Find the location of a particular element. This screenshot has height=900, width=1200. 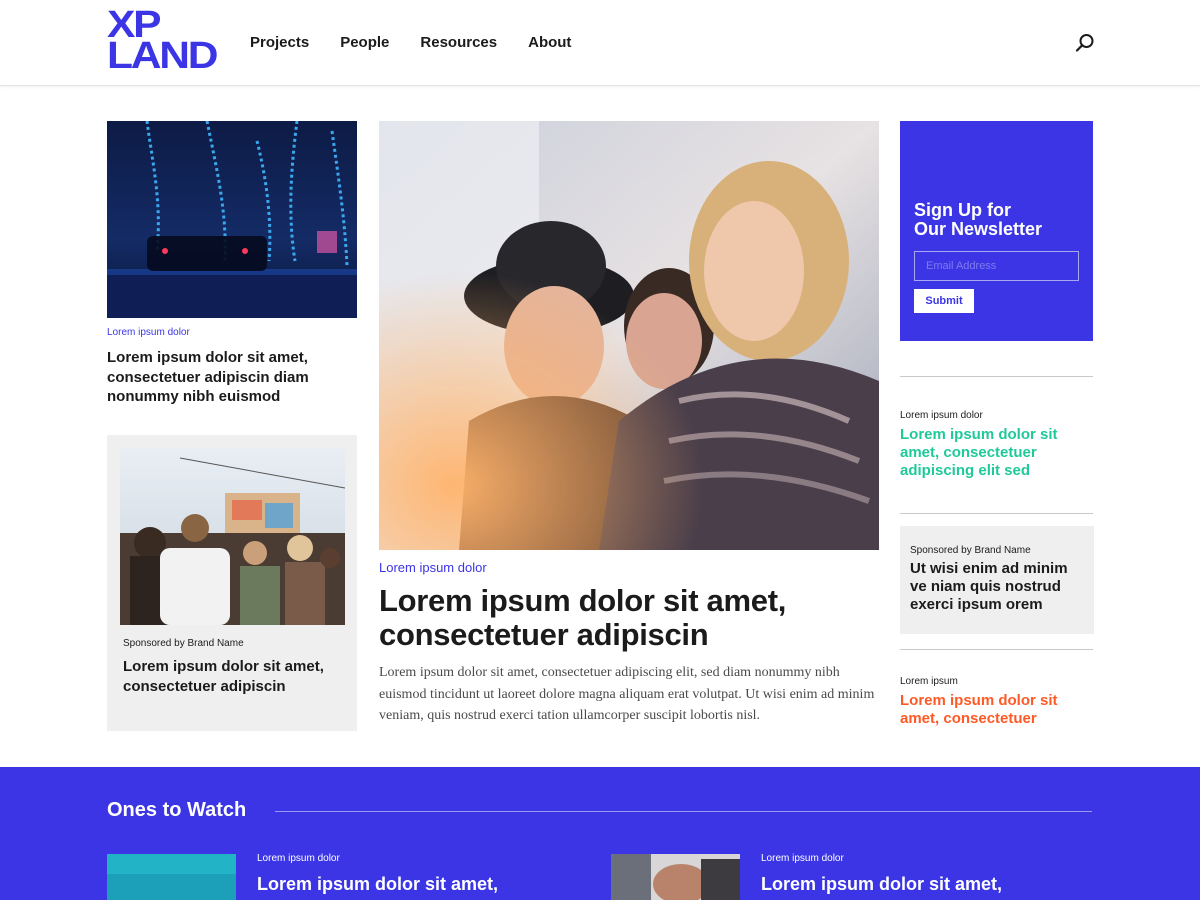

newsletter-title-line-2: Our Newsletter is located at coordinates (978, 229).